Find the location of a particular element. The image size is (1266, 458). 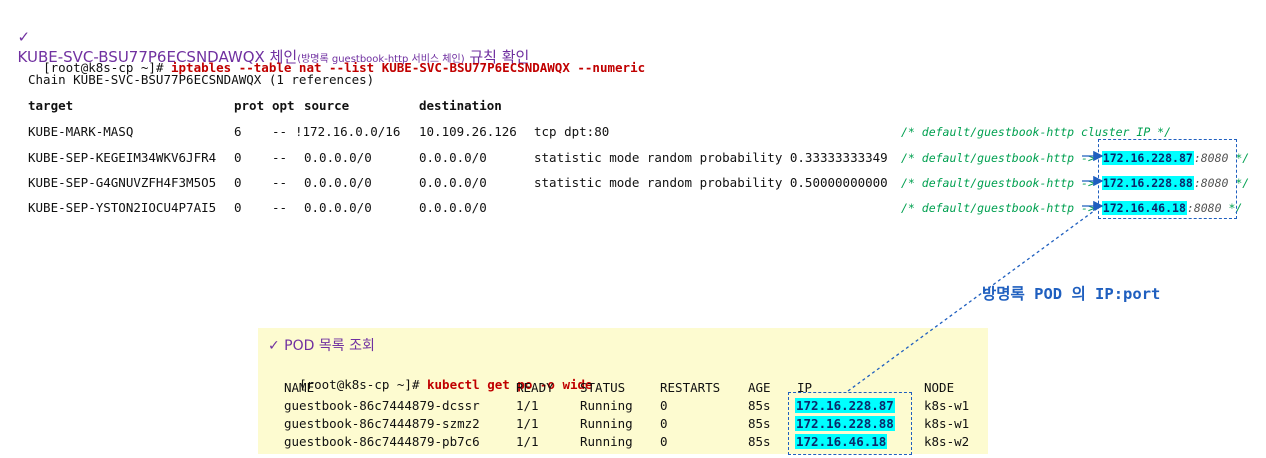

pod-name: guestbook-86c7444879-pb7c6 is located at coordinates (382, 441).